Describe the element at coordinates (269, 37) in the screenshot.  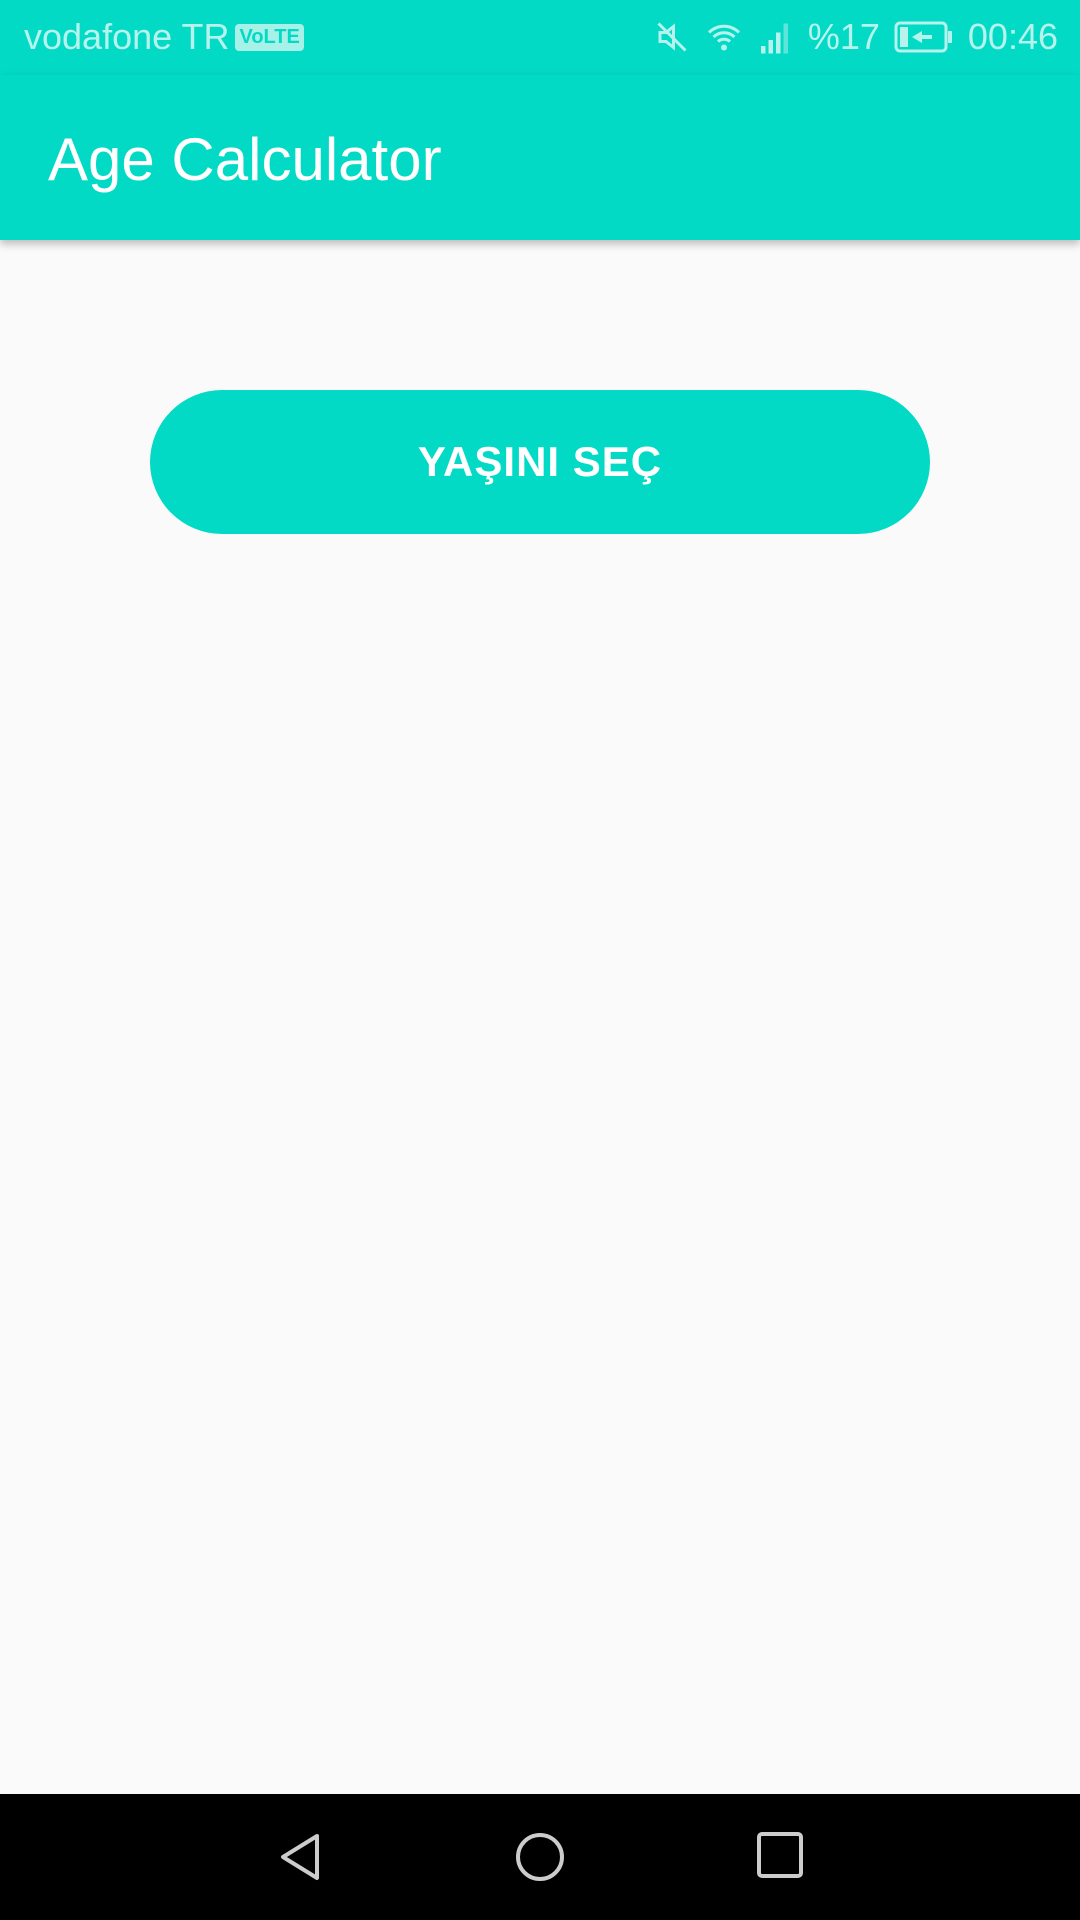
I see `volte-badge: VoLTE` at that location.